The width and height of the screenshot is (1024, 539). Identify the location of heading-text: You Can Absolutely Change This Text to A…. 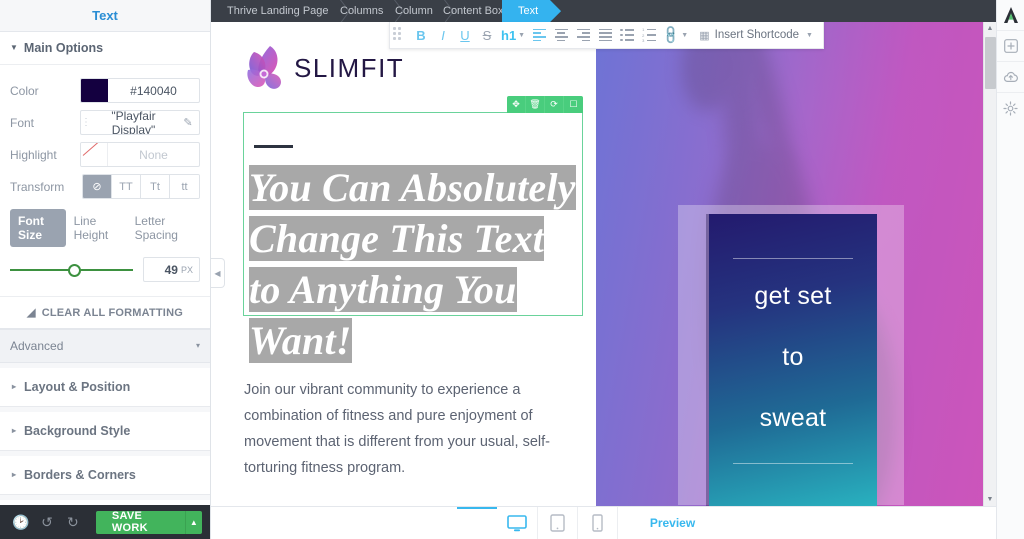
(416, 264).